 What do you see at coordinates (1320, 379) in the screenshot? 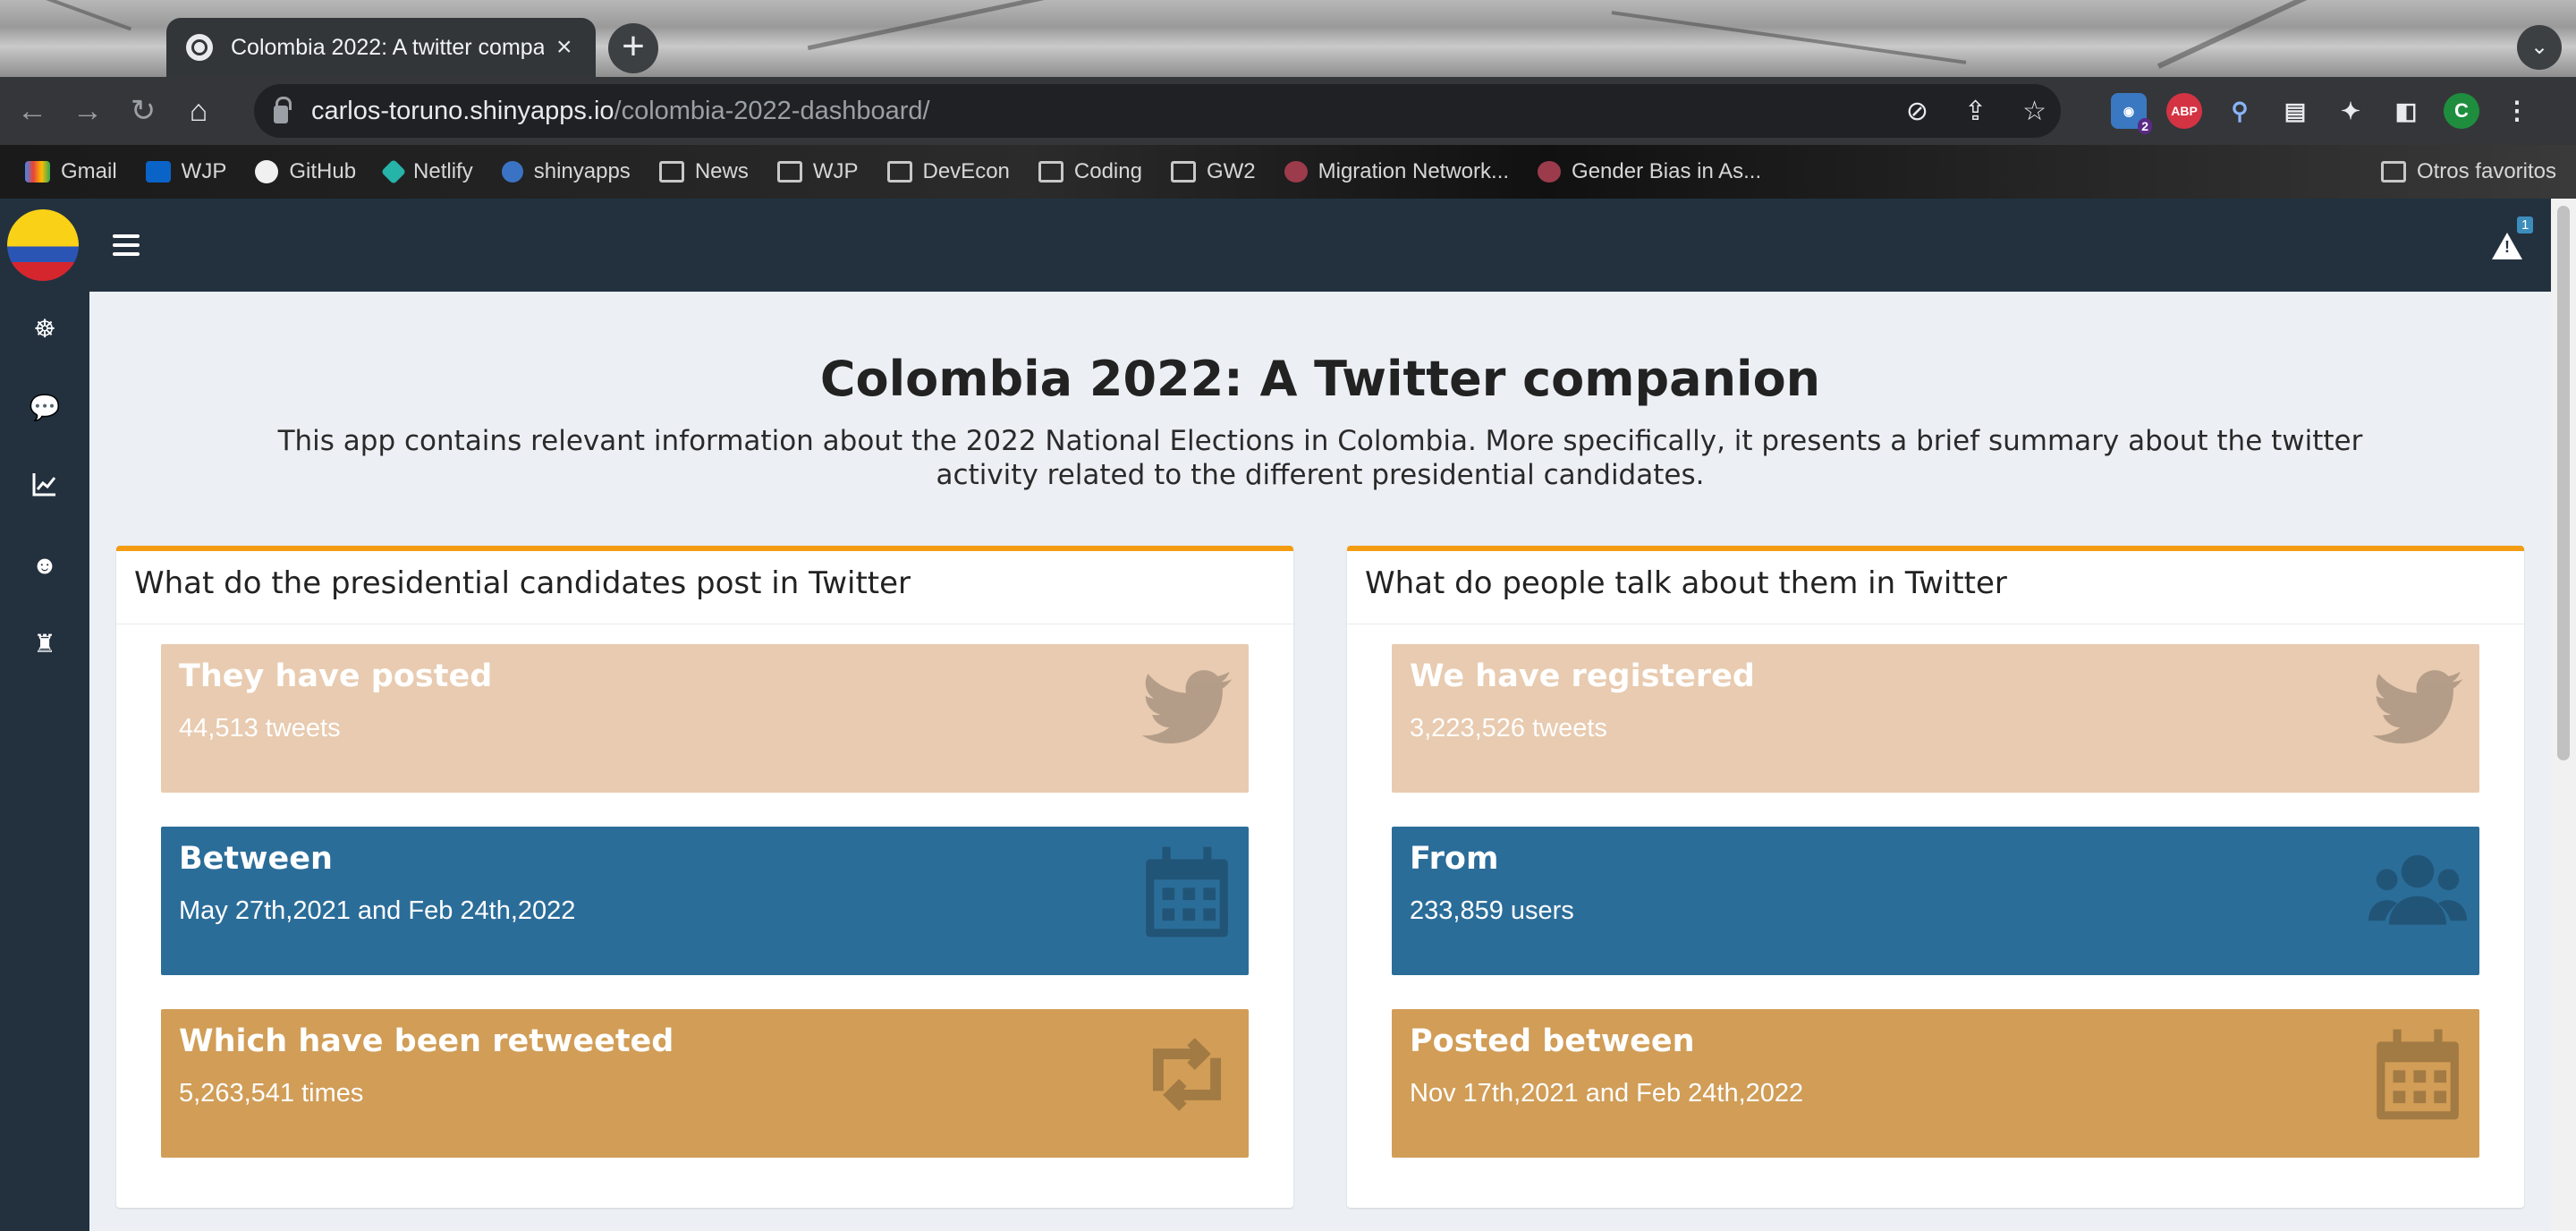
I see `page-title: Colombia 2022: A Twitter companion` at bounding box center [1320, 379].